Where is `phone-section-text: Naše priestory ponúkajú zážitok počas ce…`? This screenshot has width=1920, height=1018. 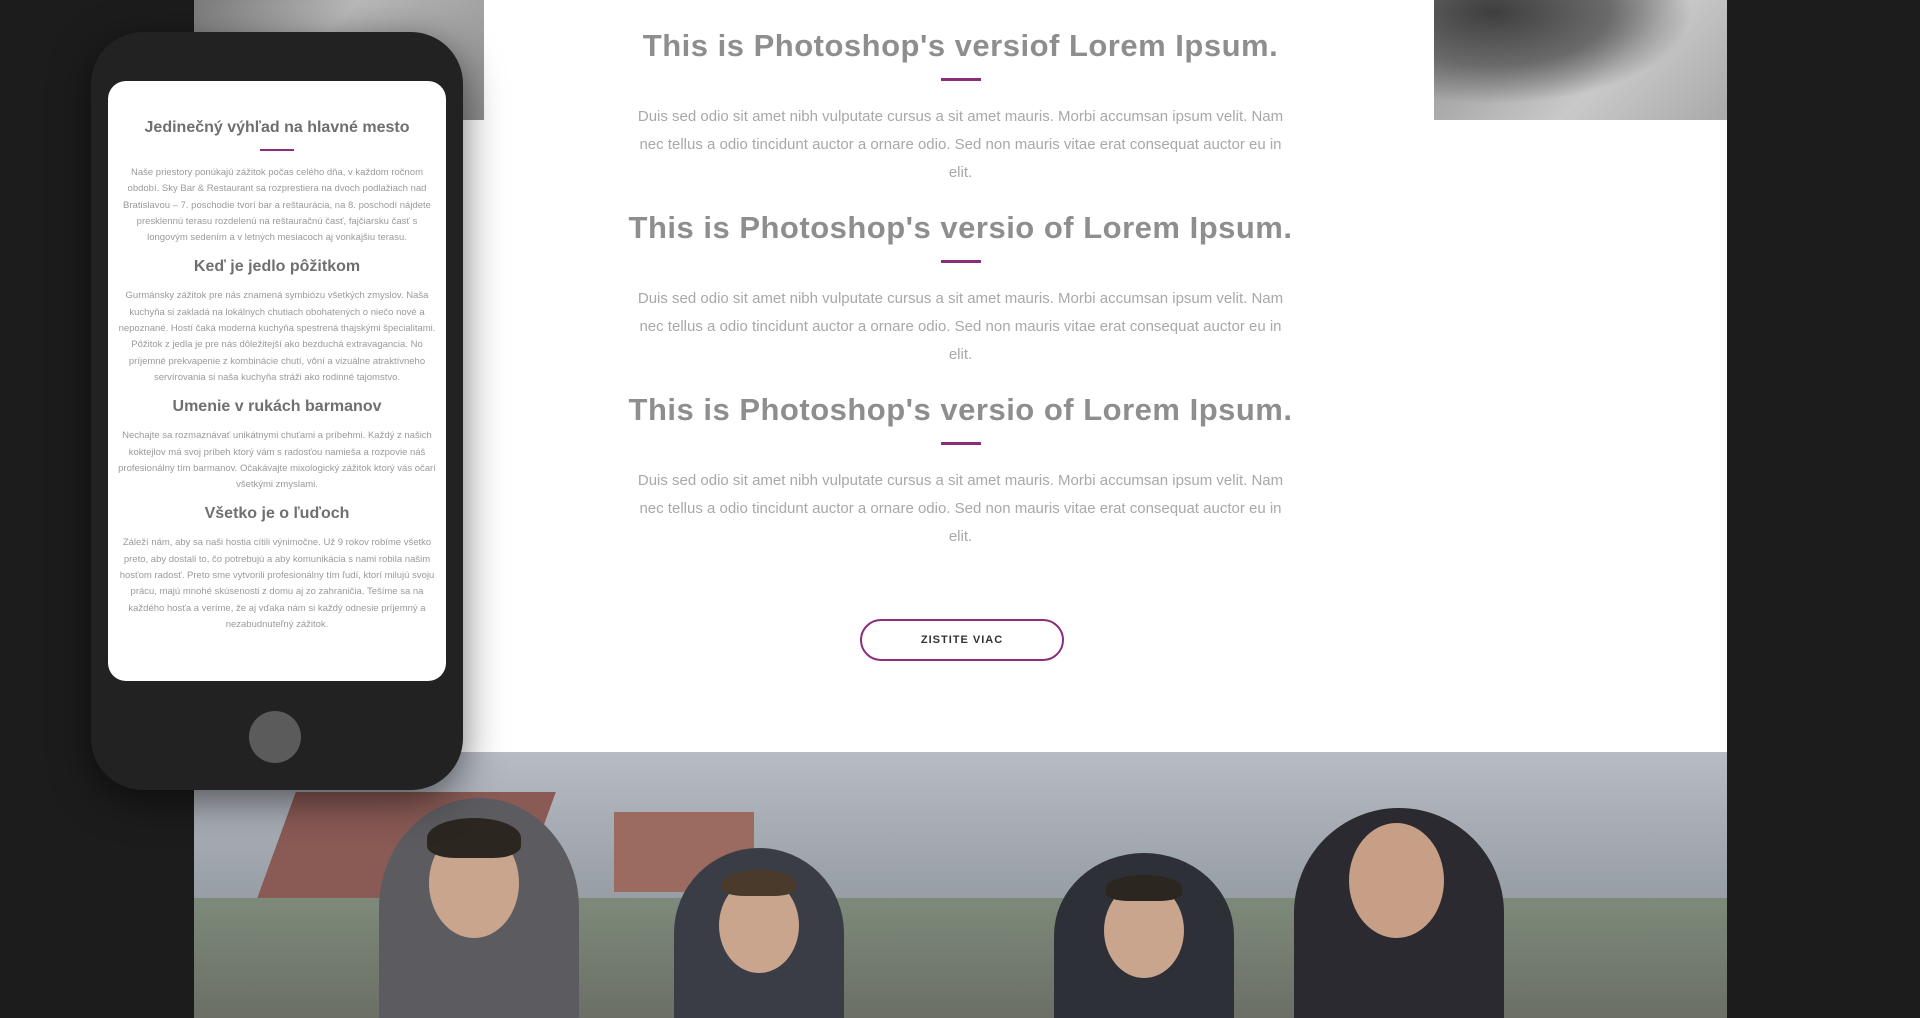 phone-section-text: Naše priestory ponúkajú zážitok počas ce… is located at coordinates (277, 205).